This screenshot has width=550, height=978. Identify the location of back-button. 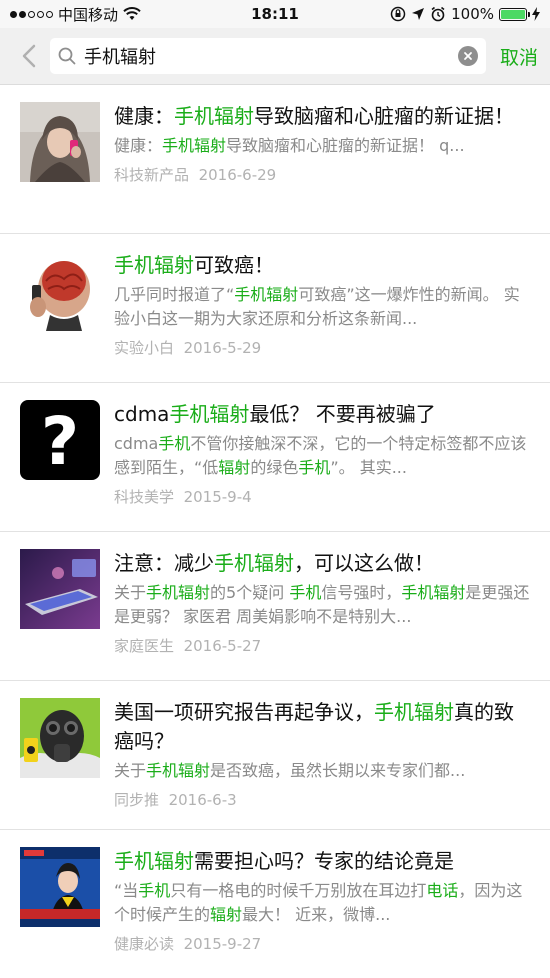
(29, 56).